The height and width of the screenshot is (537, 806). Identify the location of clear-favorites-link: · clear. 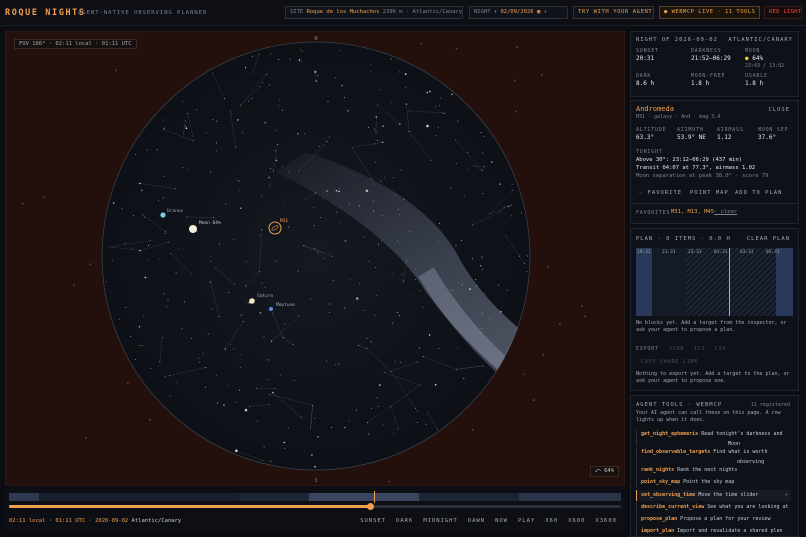
(725, 212).